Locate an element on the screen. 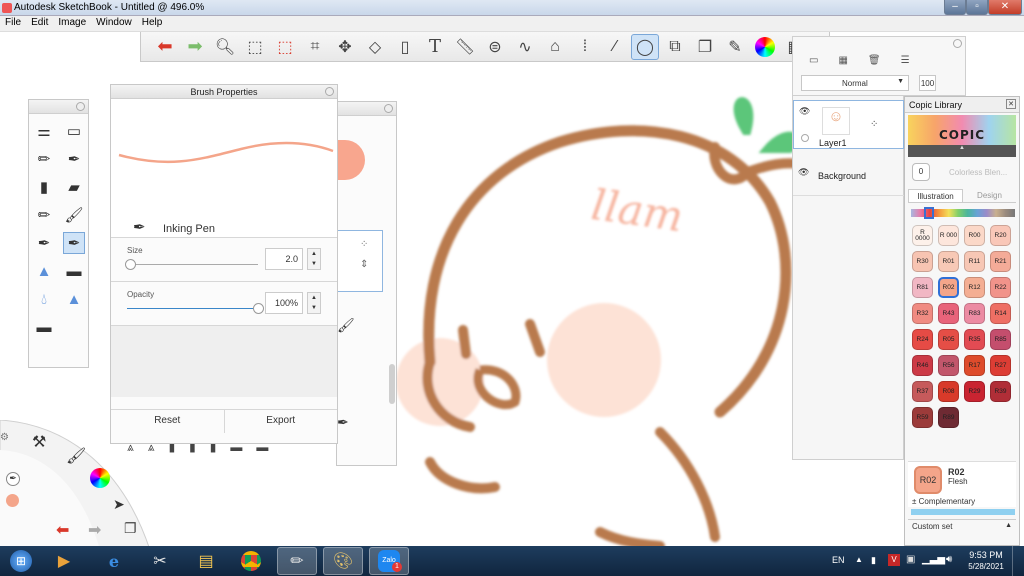 The height and width of the screenshot is (576, 1024). clock-time: 9:53 PM is located at coordinates (986, 555).